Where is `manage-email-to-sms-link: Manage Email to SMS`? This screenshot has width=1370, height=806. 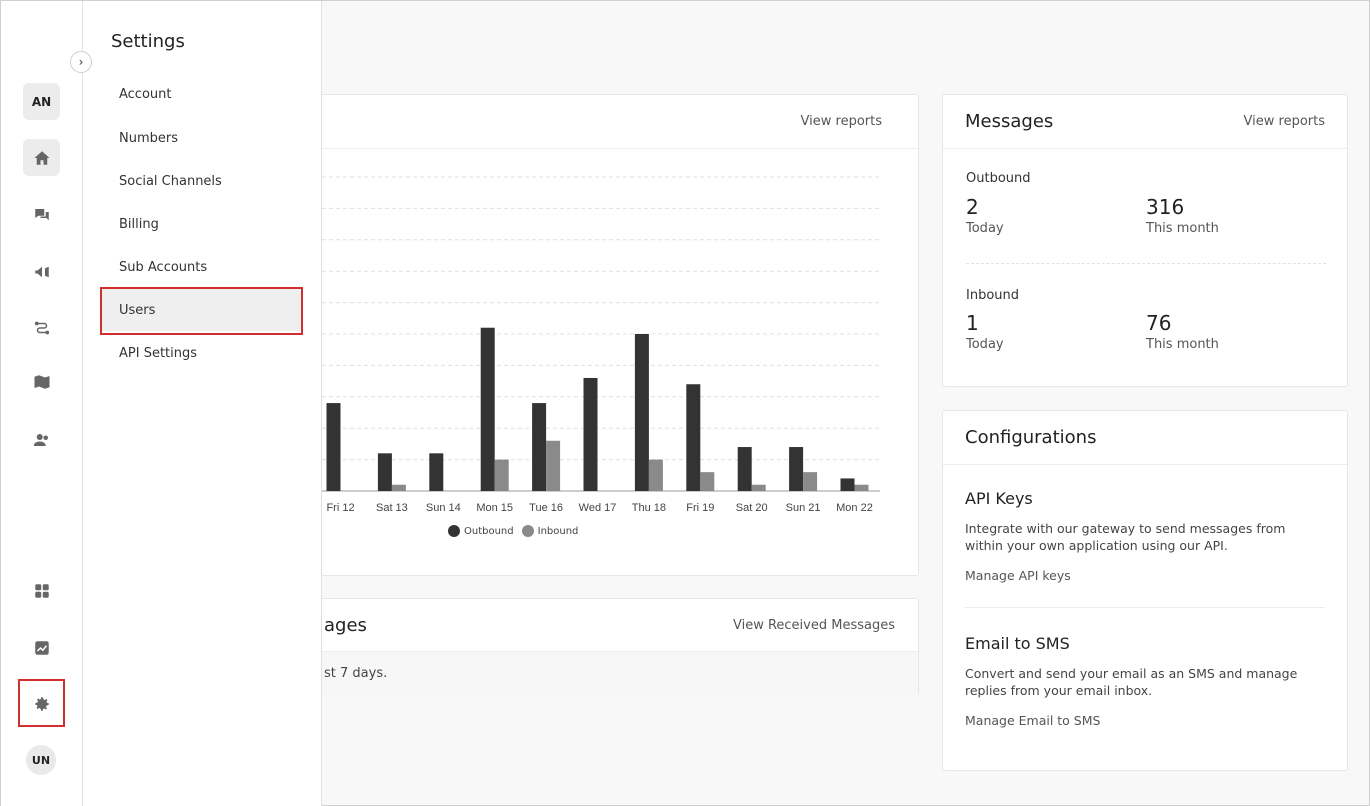 manage-email-to-sms-link: Manage Email to SMS is located at coordinates (1032, 720).